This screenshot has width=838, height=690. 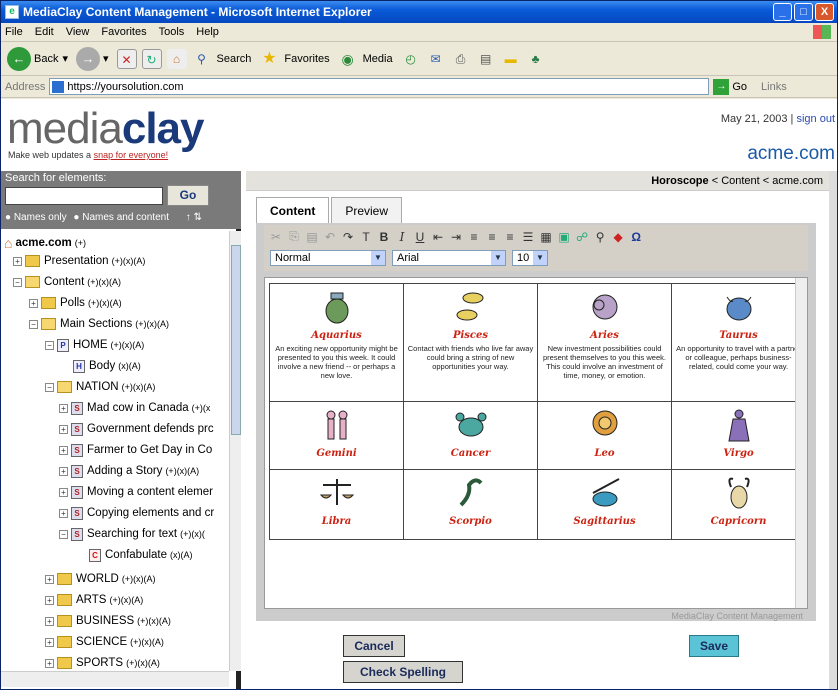 What do you see at coordinates (474, 237) in the screenshot?
I see `align-left-icon: ≡` at bounding box center [474, 237].